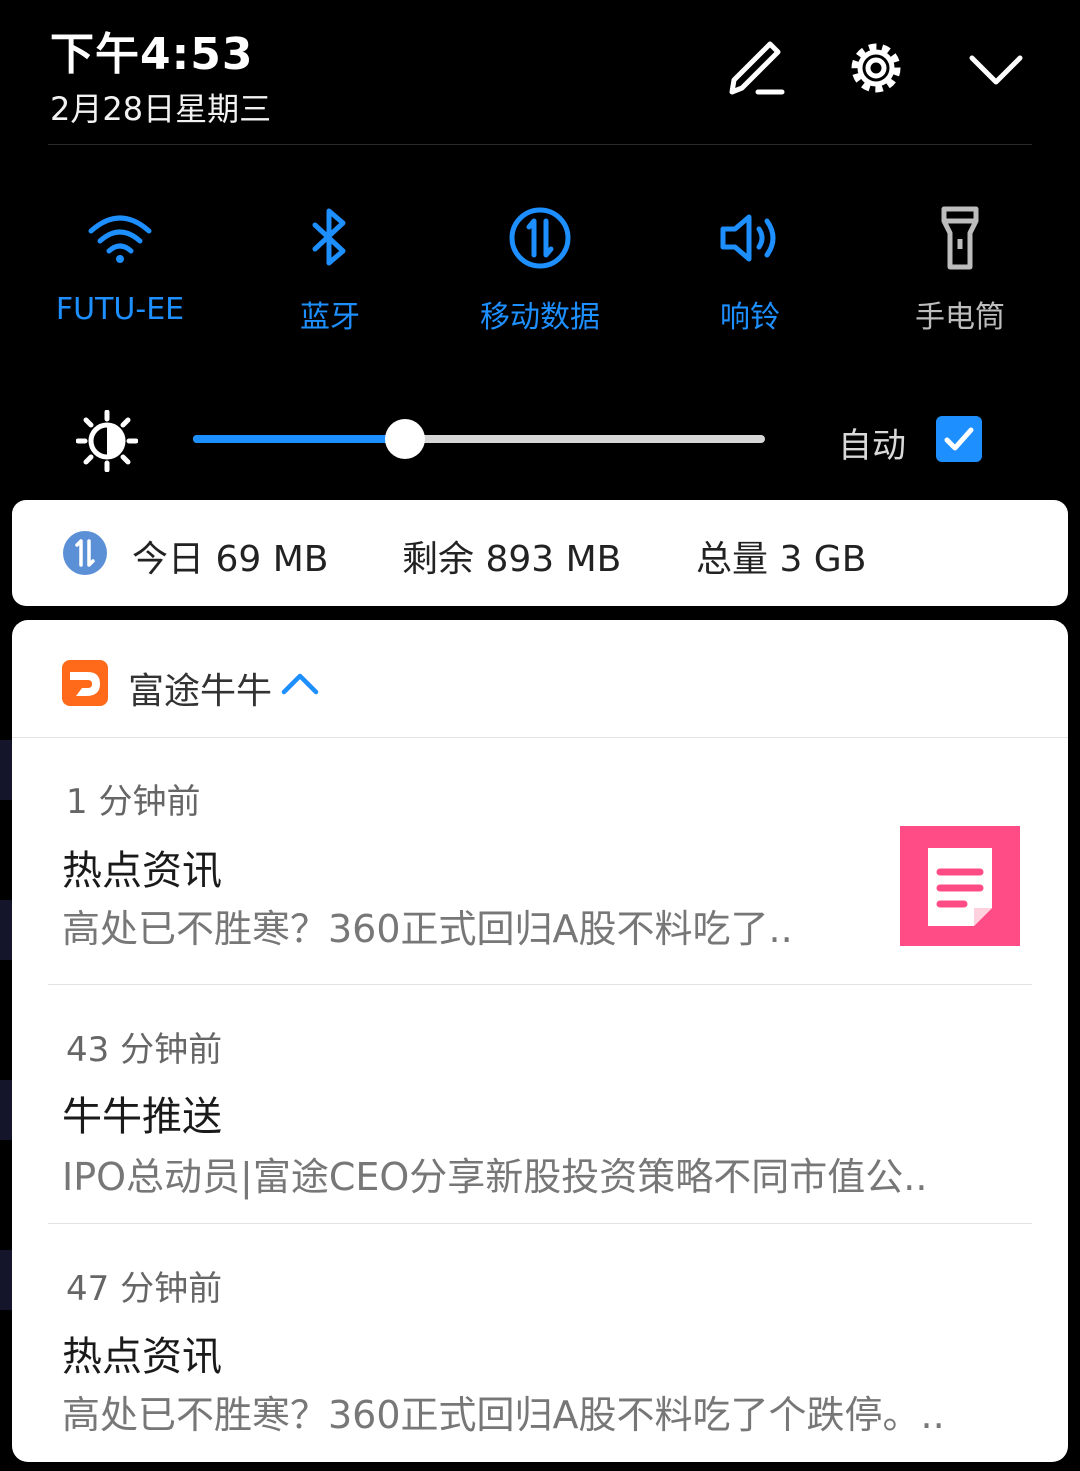  I want to click on auto-brightness-label: 自动, so click(872, 446).